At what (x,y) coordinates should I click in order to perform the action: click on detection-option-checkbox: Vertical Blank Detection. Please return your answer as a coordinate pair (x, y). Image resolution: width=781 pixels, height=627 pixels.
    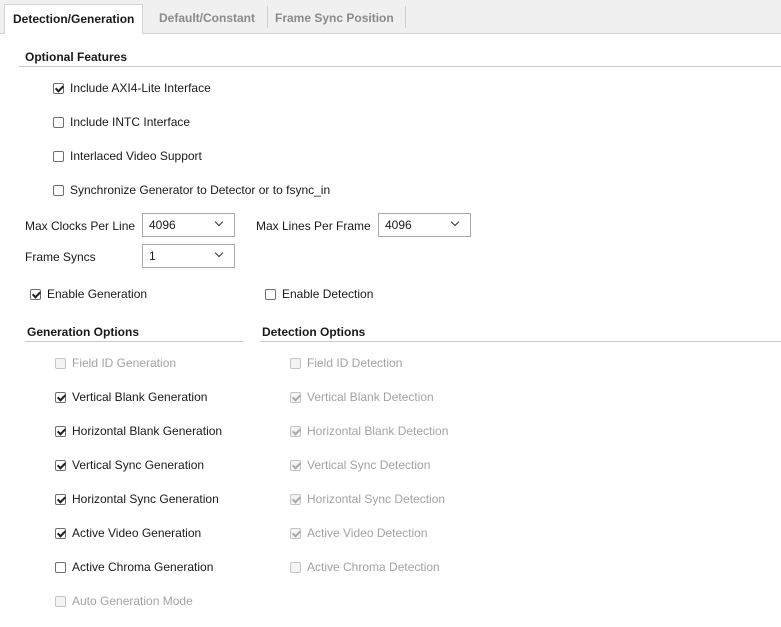
    Looking at the image, I should click on (362, 397).